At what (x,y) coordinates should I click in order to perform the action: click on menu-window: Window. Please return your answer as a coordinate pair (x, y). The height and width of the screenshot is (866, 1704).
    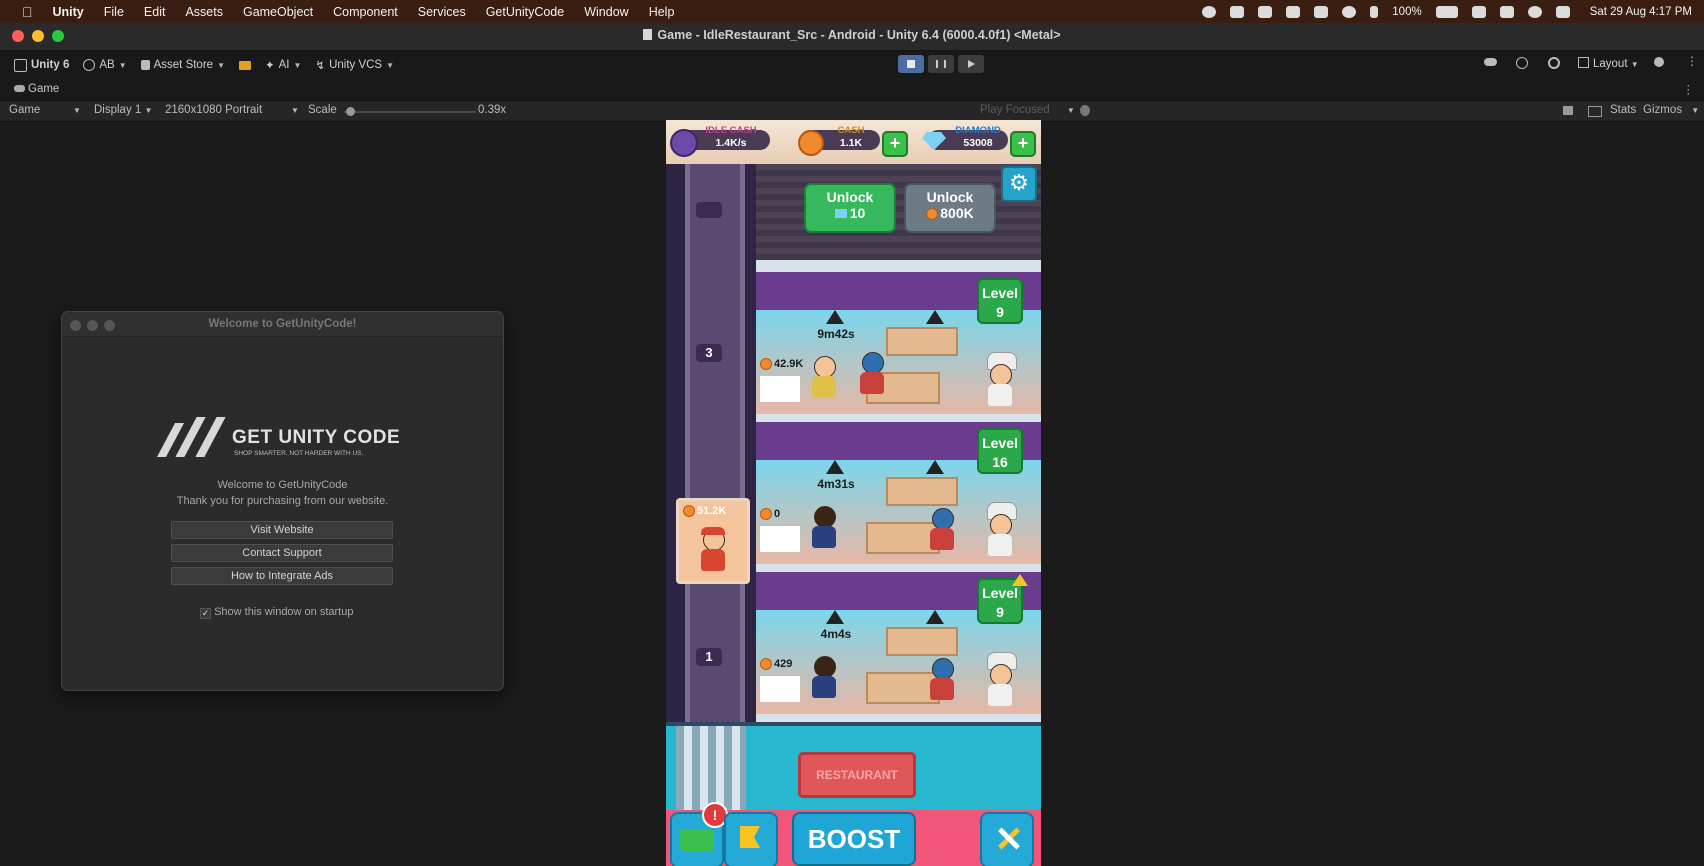
    Looking at the image, I should click on (606, 12).